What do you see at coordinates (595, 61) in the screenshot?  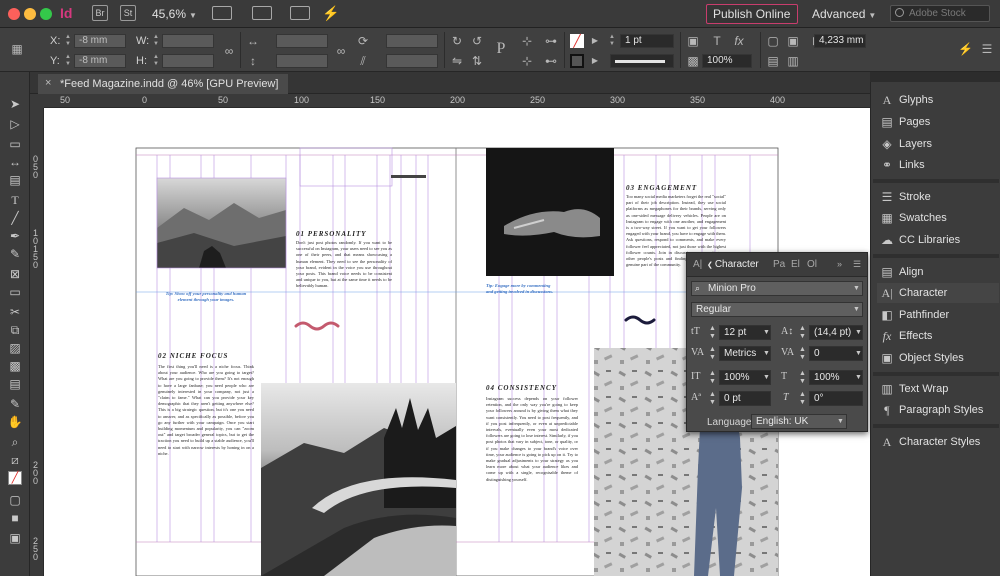 I see `stroke-dropdown-icon: ▶` at bounding box center [595, 61].